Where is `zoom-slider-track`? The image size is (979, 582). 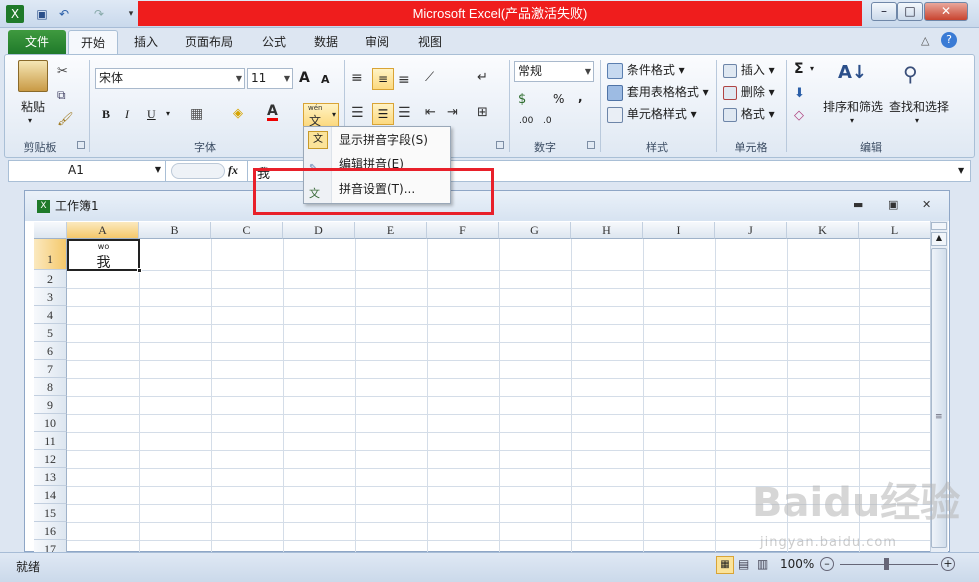
zoom-slider-track is located at coordinates (889, 564).